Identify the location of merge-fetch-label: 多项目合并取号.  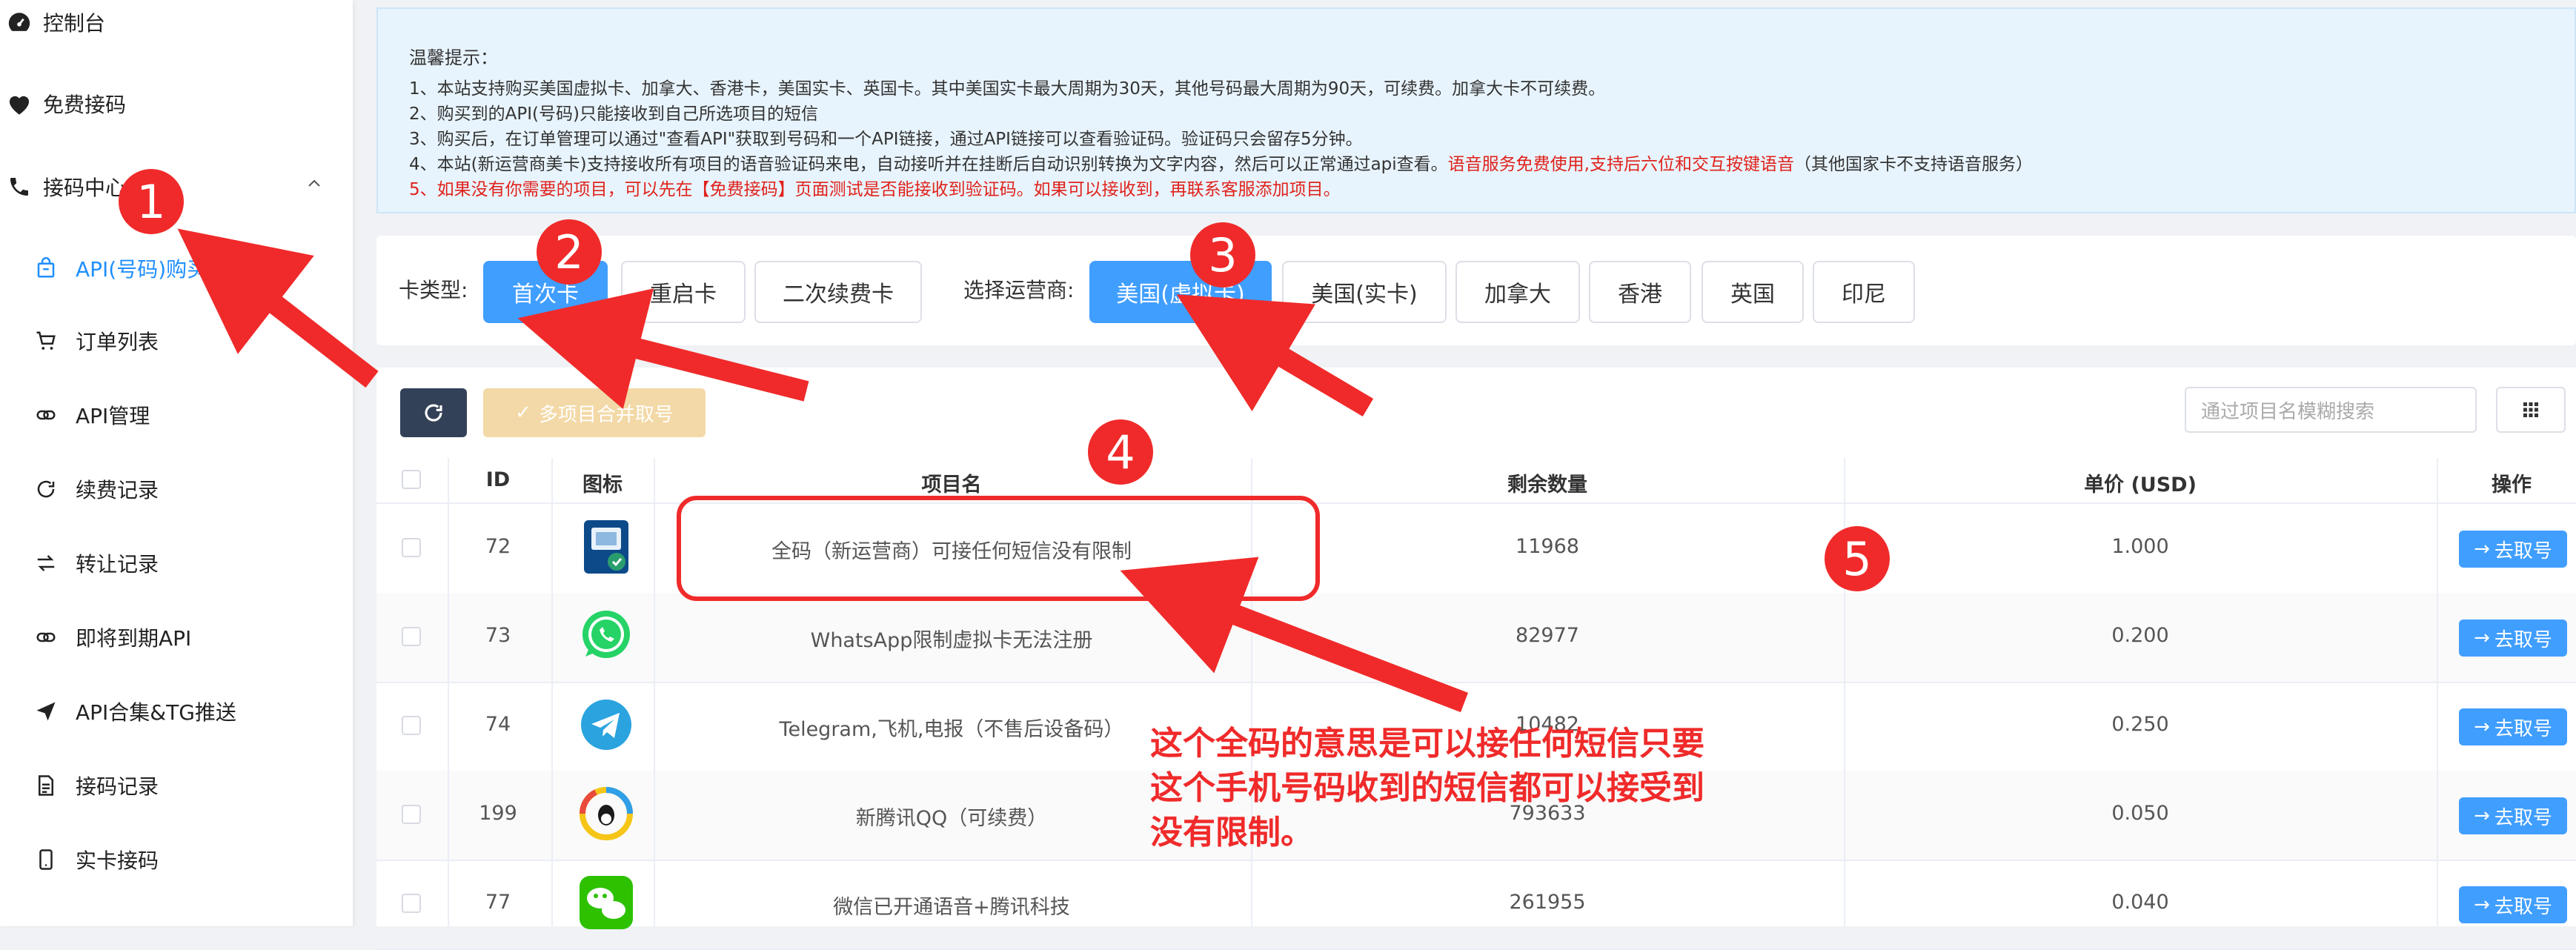
(606, 415).